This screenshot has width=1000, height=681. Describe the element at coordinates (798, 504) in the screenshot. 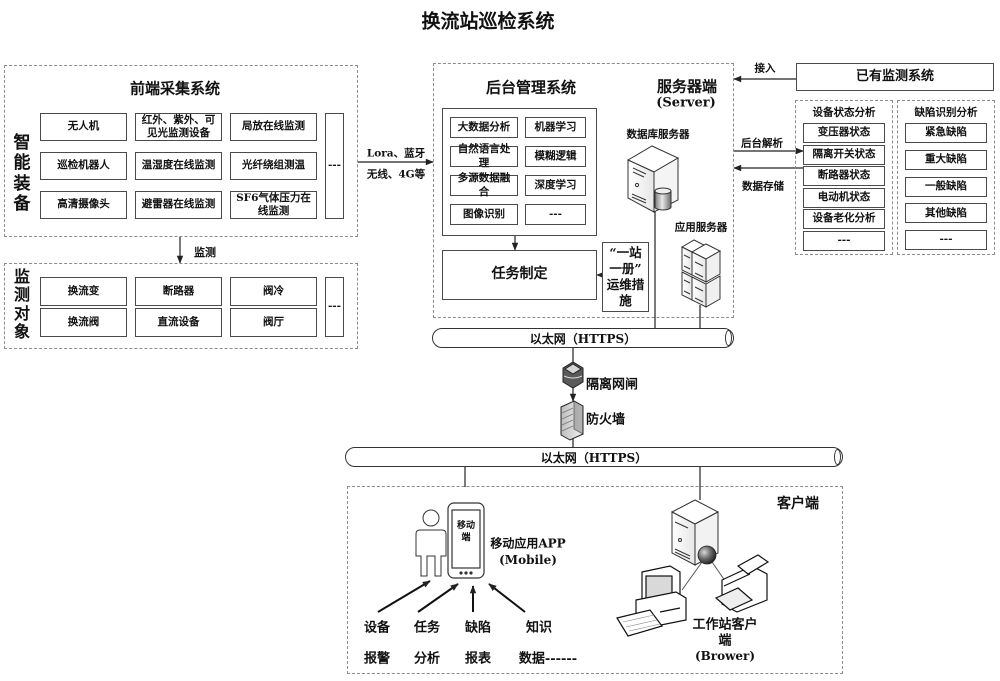

I see `client-title: 客户端` at that location.